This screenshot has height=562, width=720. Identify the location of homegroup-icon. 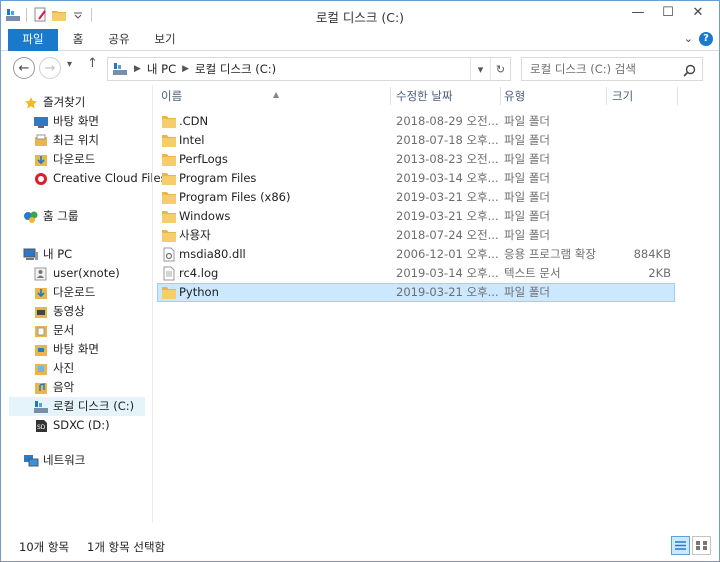
(31, 217).